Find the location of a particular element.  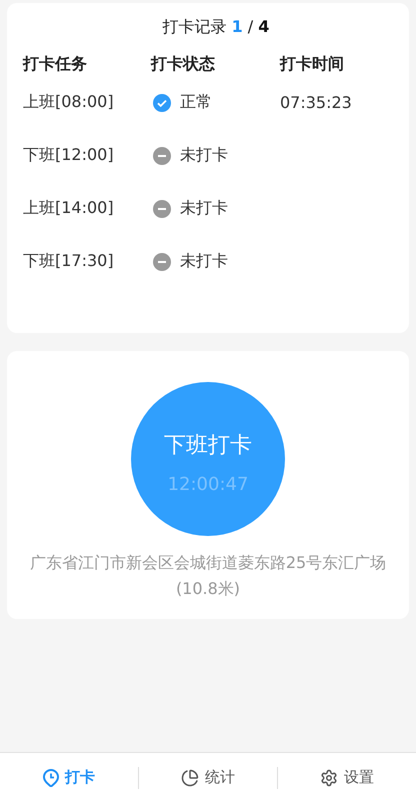

location-text: 广东省江门市新会区会城街道菱东路25号东汇广场(10.8米) is located at coordinates (208, 576).